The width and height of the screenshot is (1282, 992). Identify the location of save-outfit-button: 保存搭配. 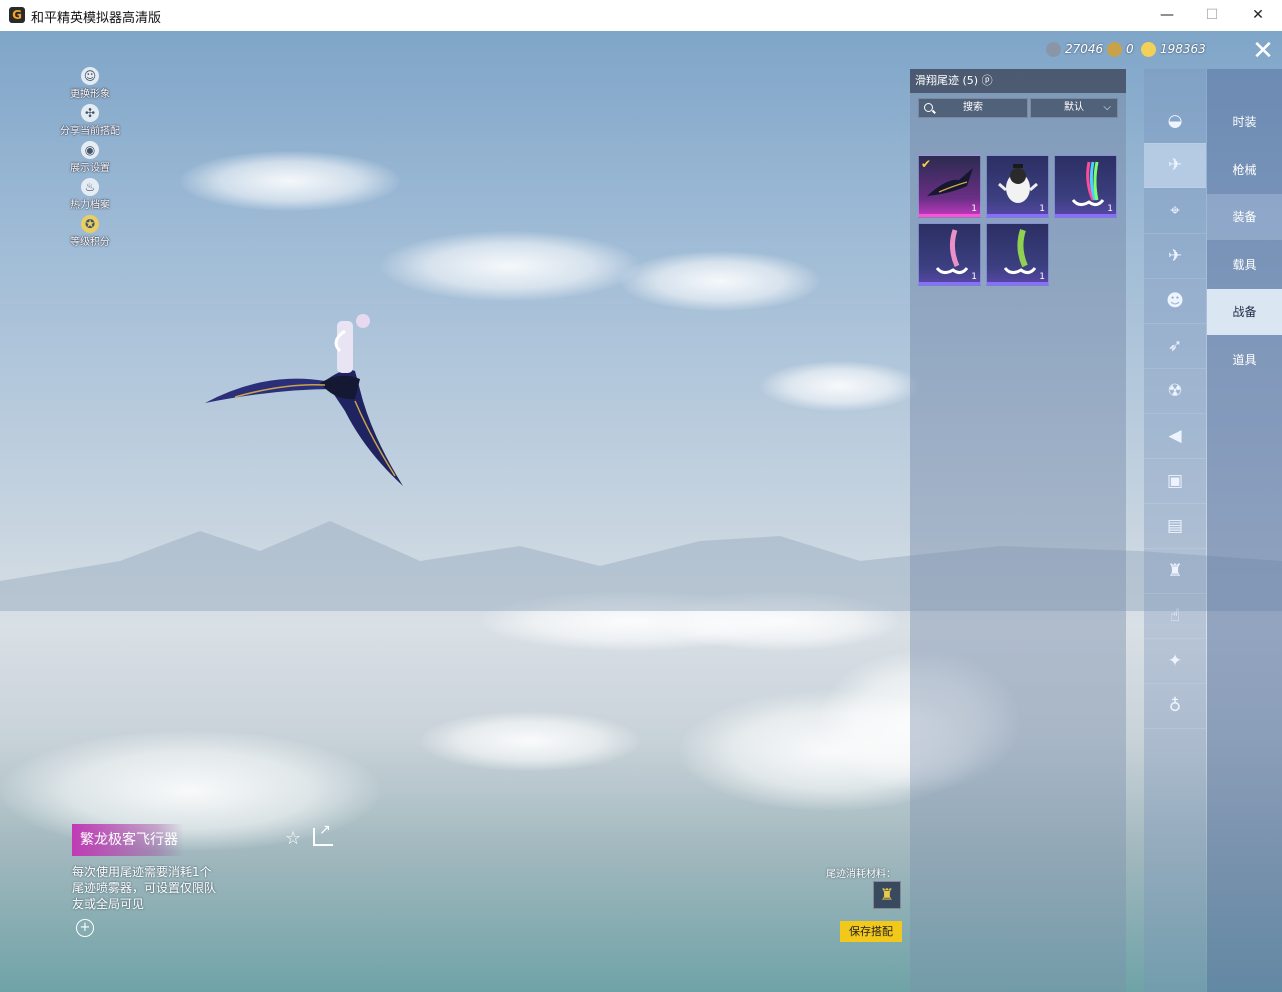
(871, 931).